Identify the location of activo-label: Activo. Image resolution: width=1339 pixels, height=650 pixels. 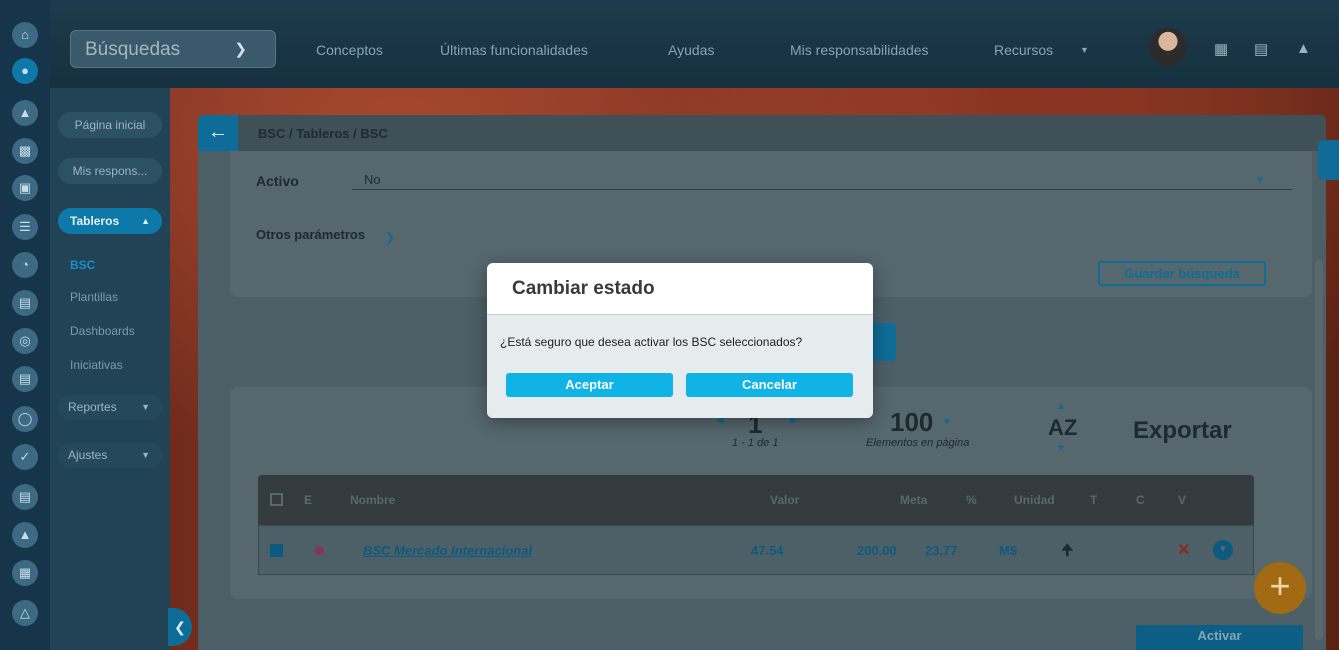
(277, 181).